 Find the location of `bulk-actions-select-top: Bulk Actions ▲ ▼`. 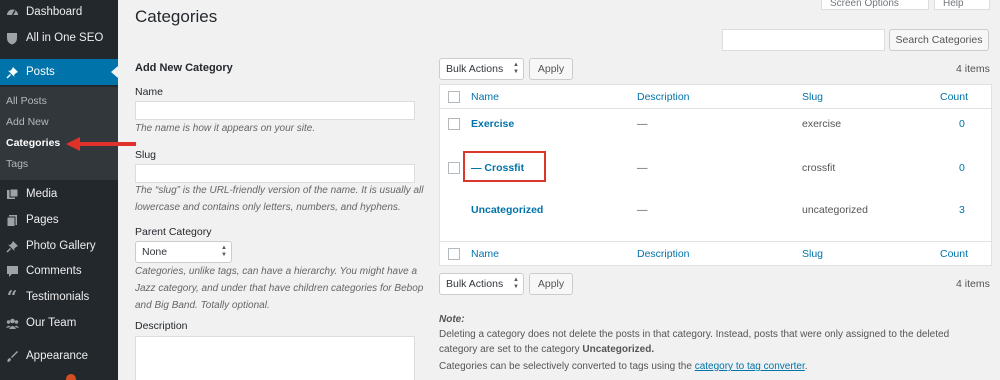

bulk-actions-select-top: Bulk Actions ▲ ▼ is located at coordinates (481, 69).